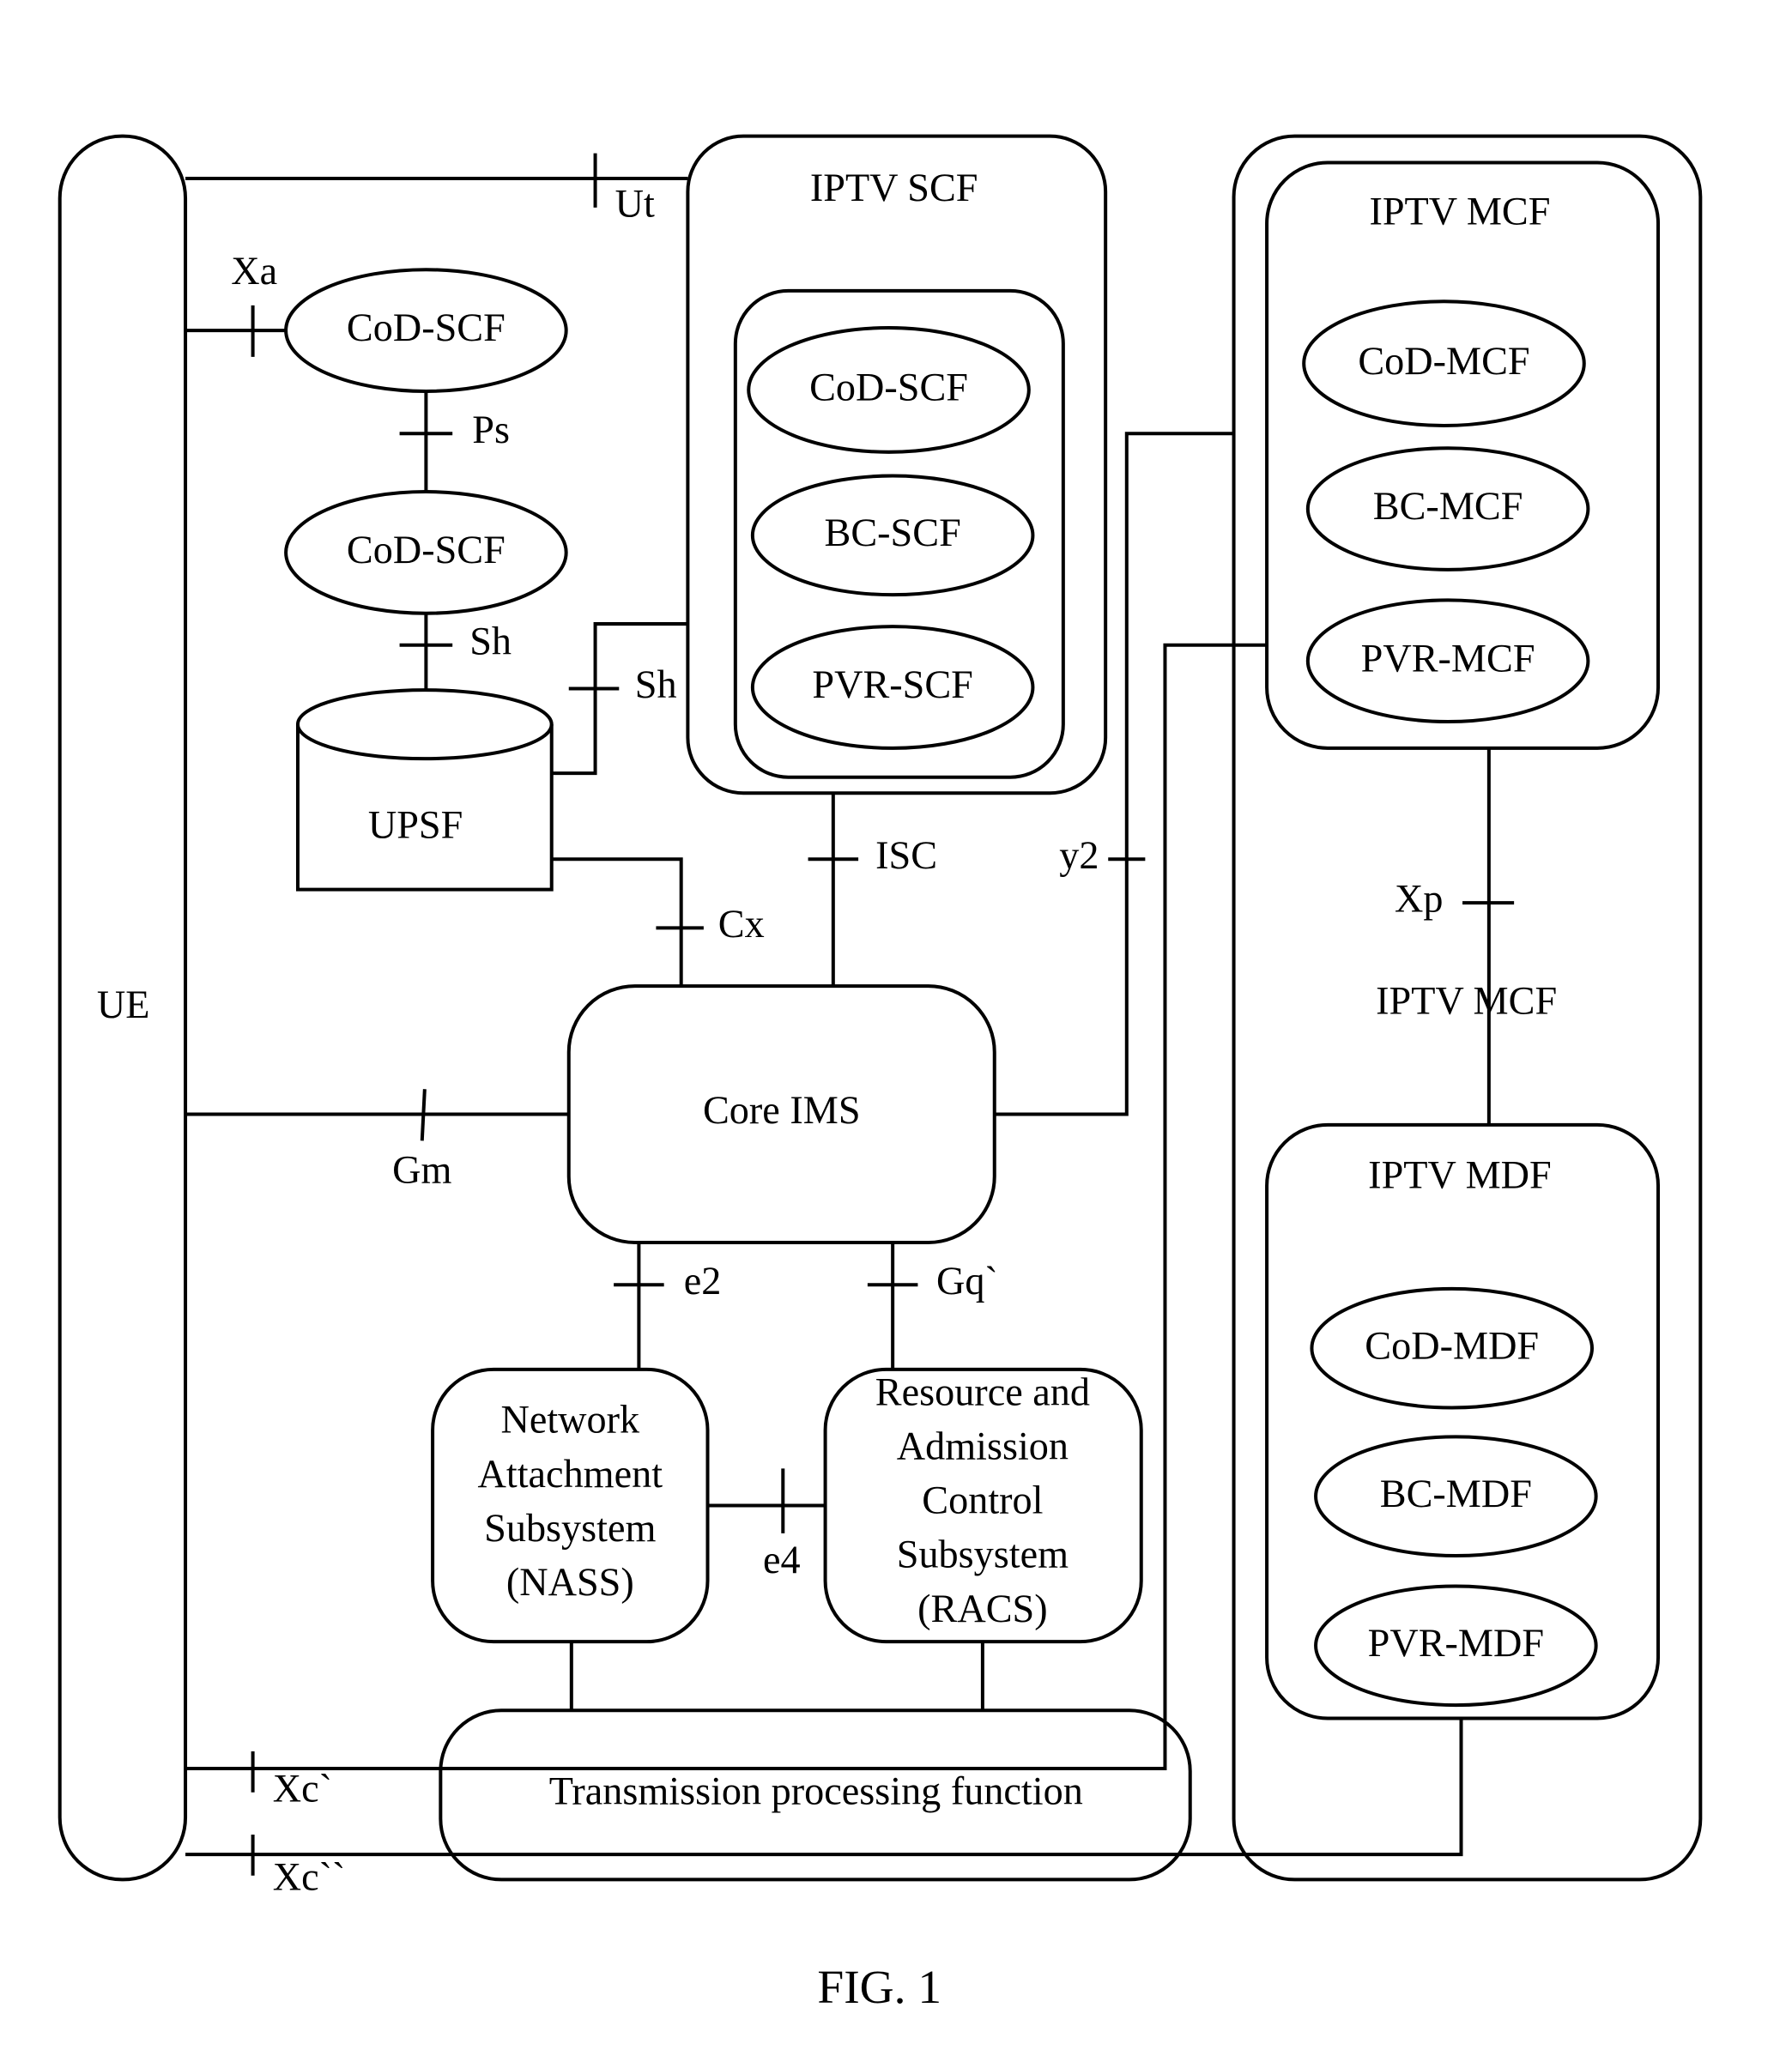 The width and height of the screenshot is (1792, 2062). Describe the element at coordinates (782, 1110) in the screenshot. I see `core-ims-label: Core IMS` at that location.